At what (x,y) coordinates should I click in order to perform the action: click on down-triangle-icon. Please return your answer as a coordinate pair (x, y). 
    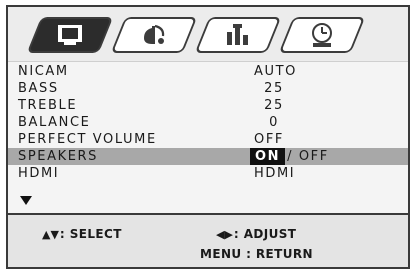
    Looking at the image, I should click on (26, 200).